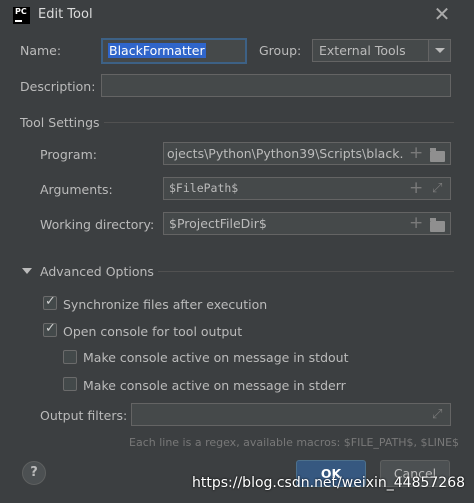  Describe the element at coordinates (27, 271) in the screenshot. I see `collapse-triangle-icon` at that location.